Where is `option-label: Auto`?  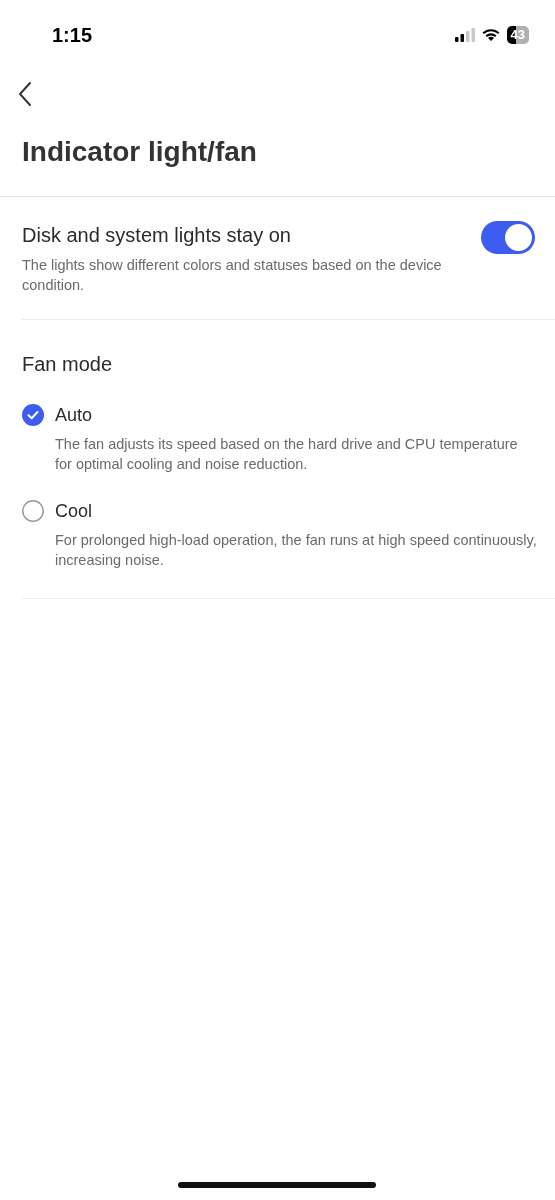 option-label: Auto is located at coordinates (74, 415).